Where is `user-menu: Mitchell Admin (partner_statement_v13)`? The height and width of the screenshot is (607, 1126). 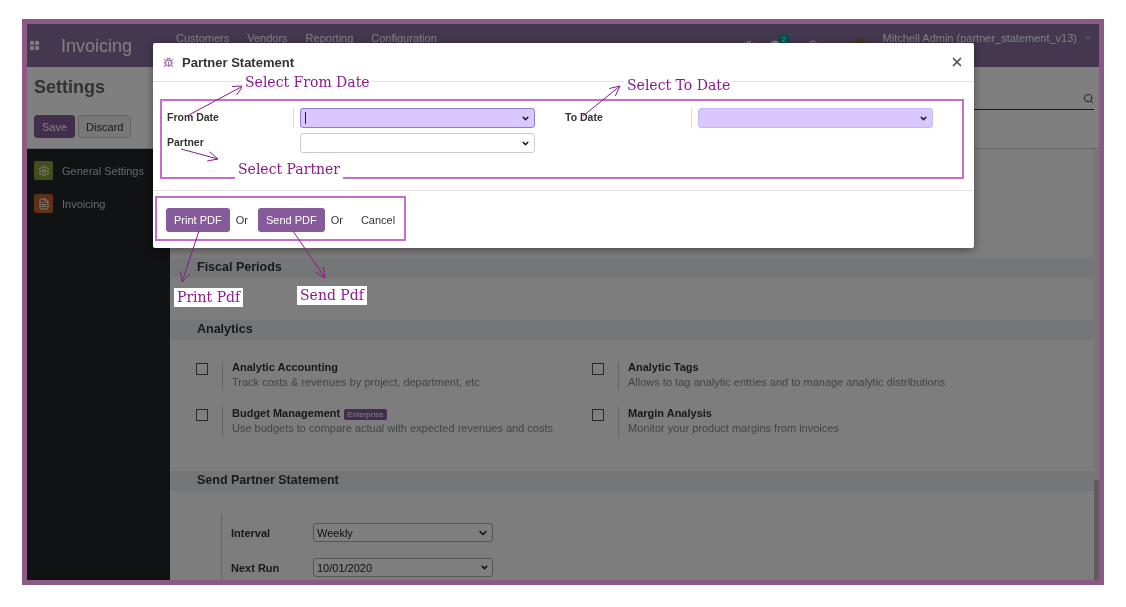
user-menu: Mitchell Admin (partner_statement_v13) is located at coordinates (987, 38).